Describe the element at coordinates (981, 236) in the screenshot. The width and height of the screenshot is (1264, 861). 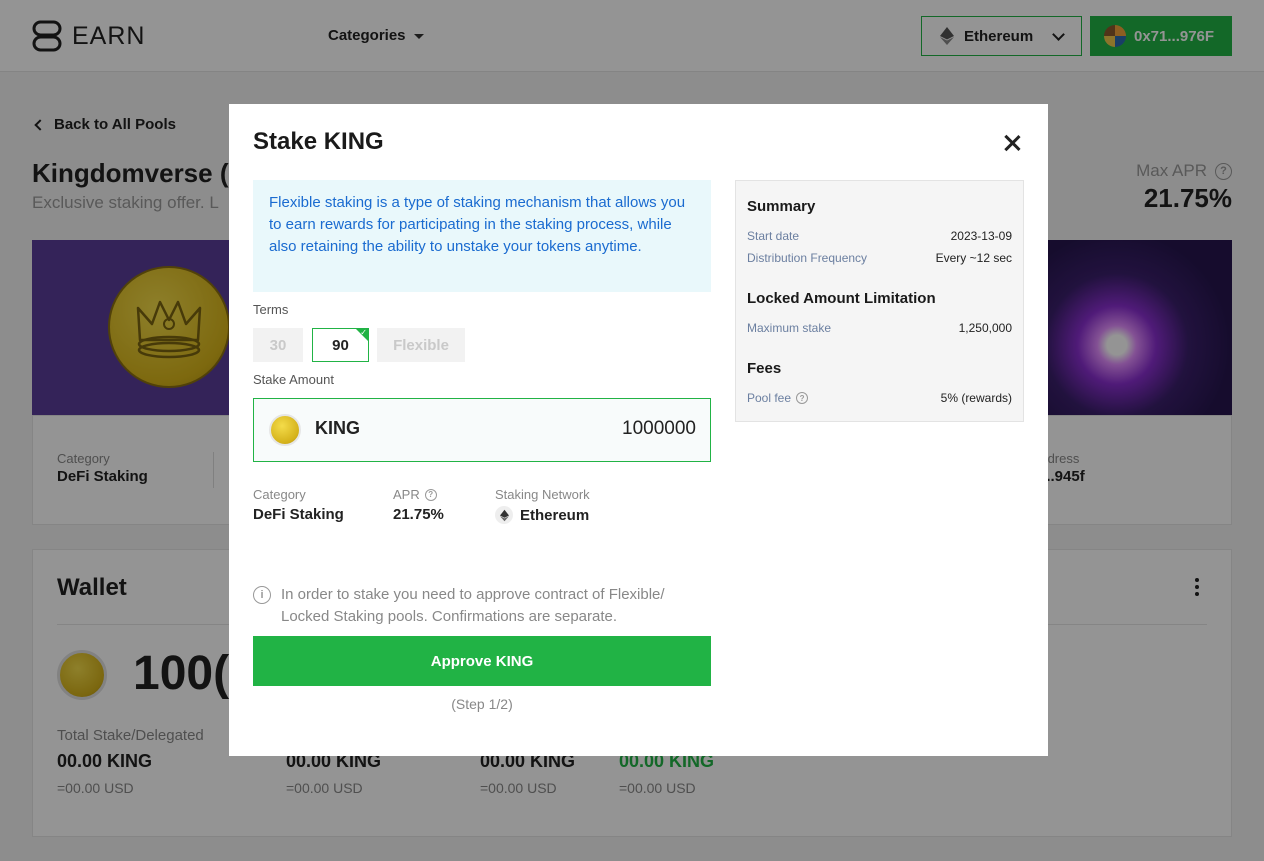
I see `start-date-value: 2023-13-09` at that location.